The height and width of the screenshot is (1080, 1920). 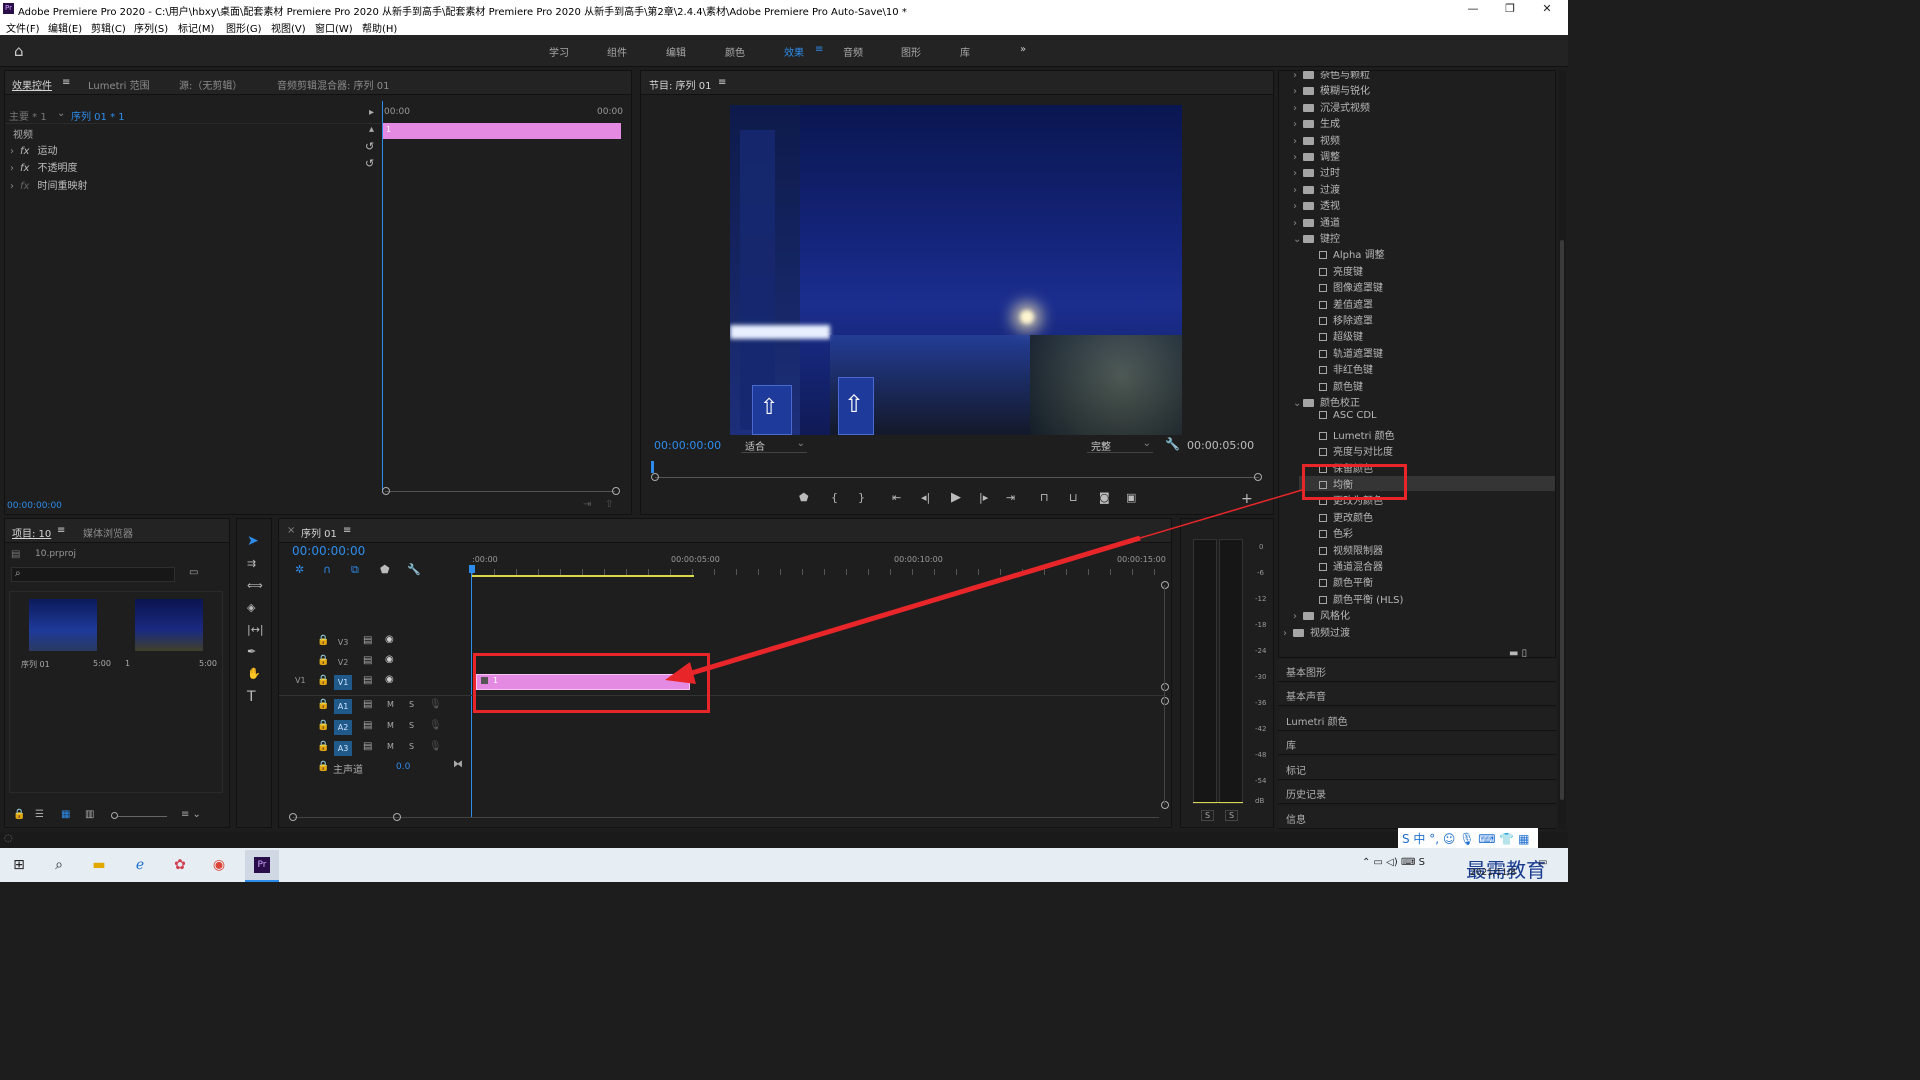 What do you see at coordinates (93, 574) in the screenshot?
I see `project-search-input: ⌕` at bounding box center [93, 574].